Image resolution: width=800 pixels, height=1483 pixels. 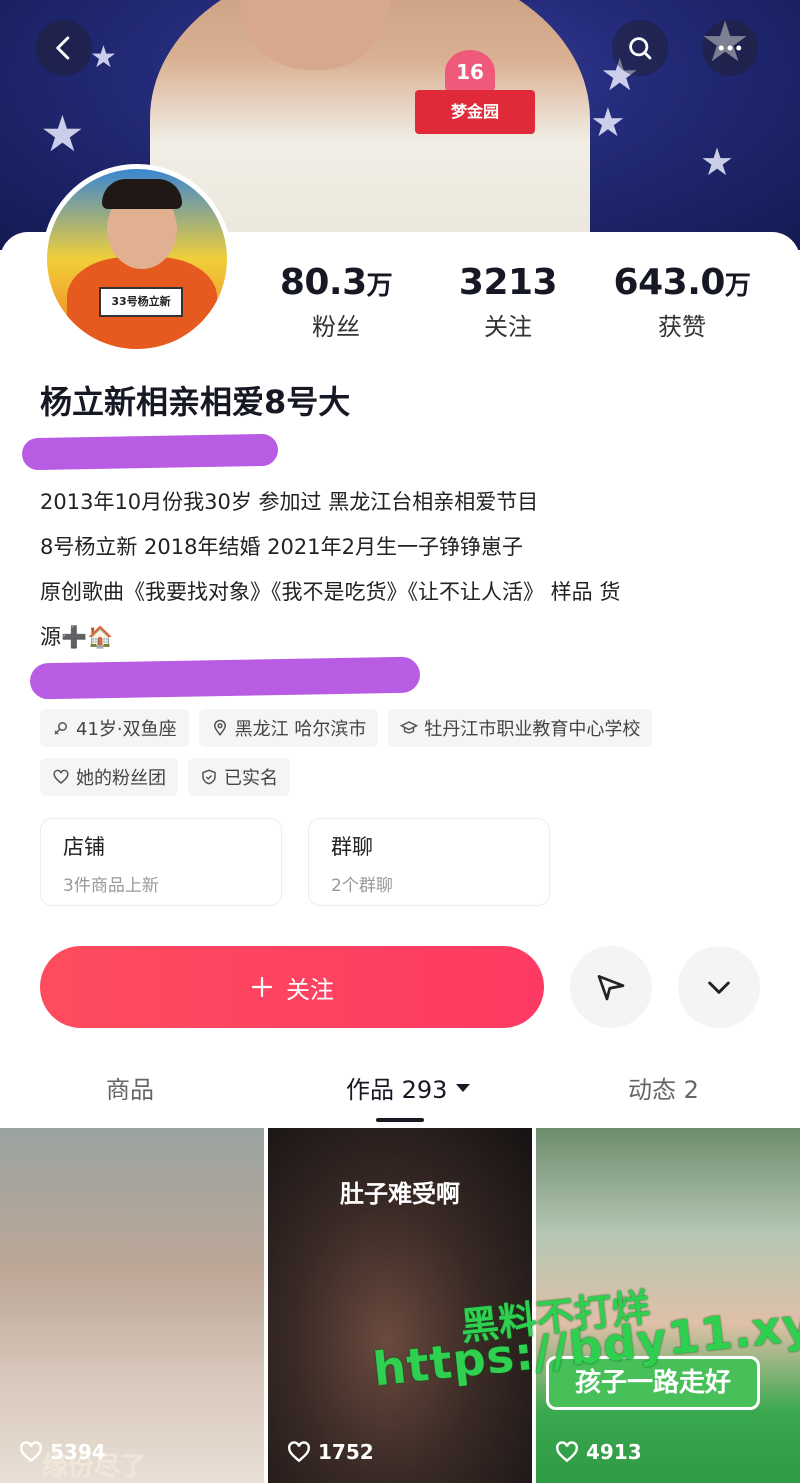 I want to click on profile-tiles: 店铺 3件商品上新 群聊 2个群聊, so click(x=295, y=862).